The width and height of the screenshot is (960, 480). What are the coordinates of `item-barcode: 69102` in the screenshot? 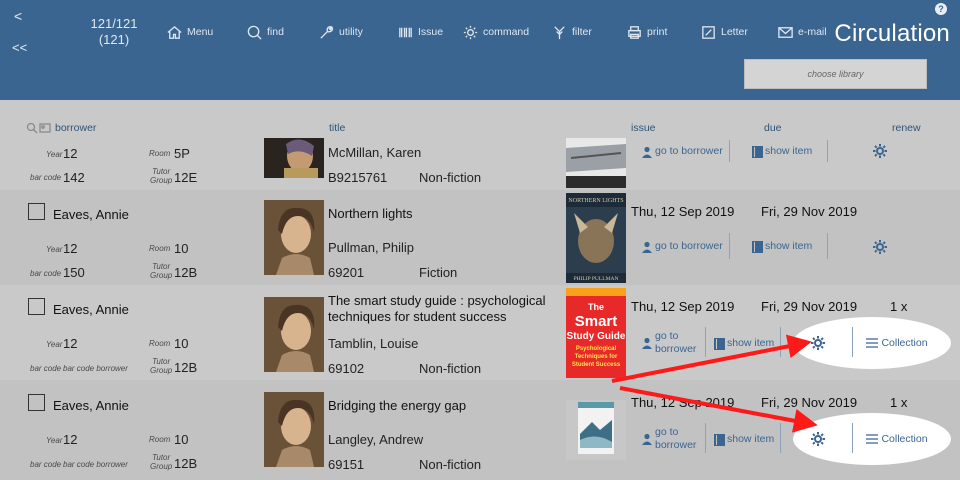 It's located at (346, 368).